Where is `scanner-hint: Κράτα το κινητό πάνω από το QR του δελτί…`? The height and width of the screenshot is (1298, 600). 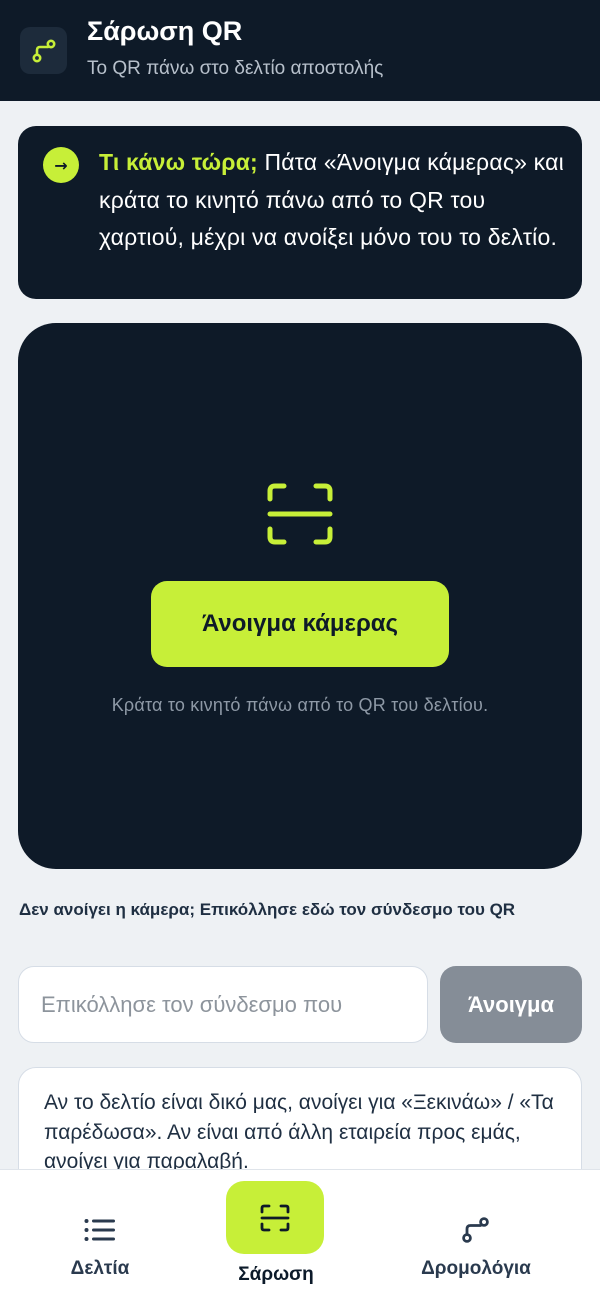 scanner-hint: Κράτα το κινητό πάνω από το QR του δελτί… is located at coordinates (300, 705).